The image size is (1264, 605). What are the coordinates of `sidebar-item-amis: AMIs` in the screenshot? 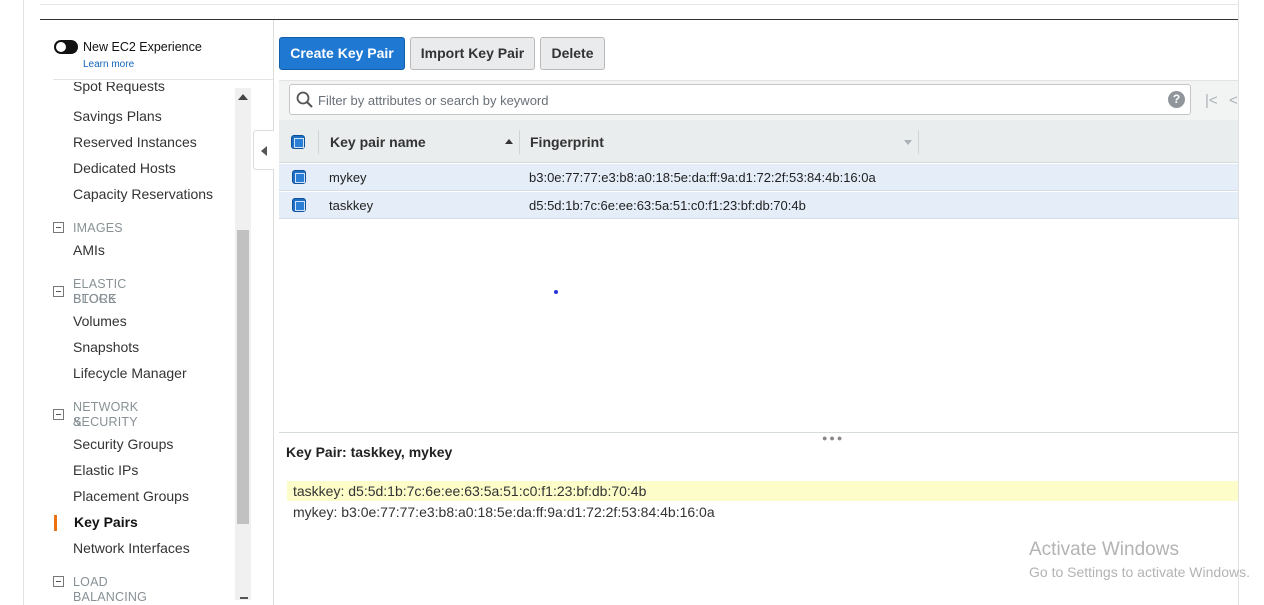 It's located at (89, 250).